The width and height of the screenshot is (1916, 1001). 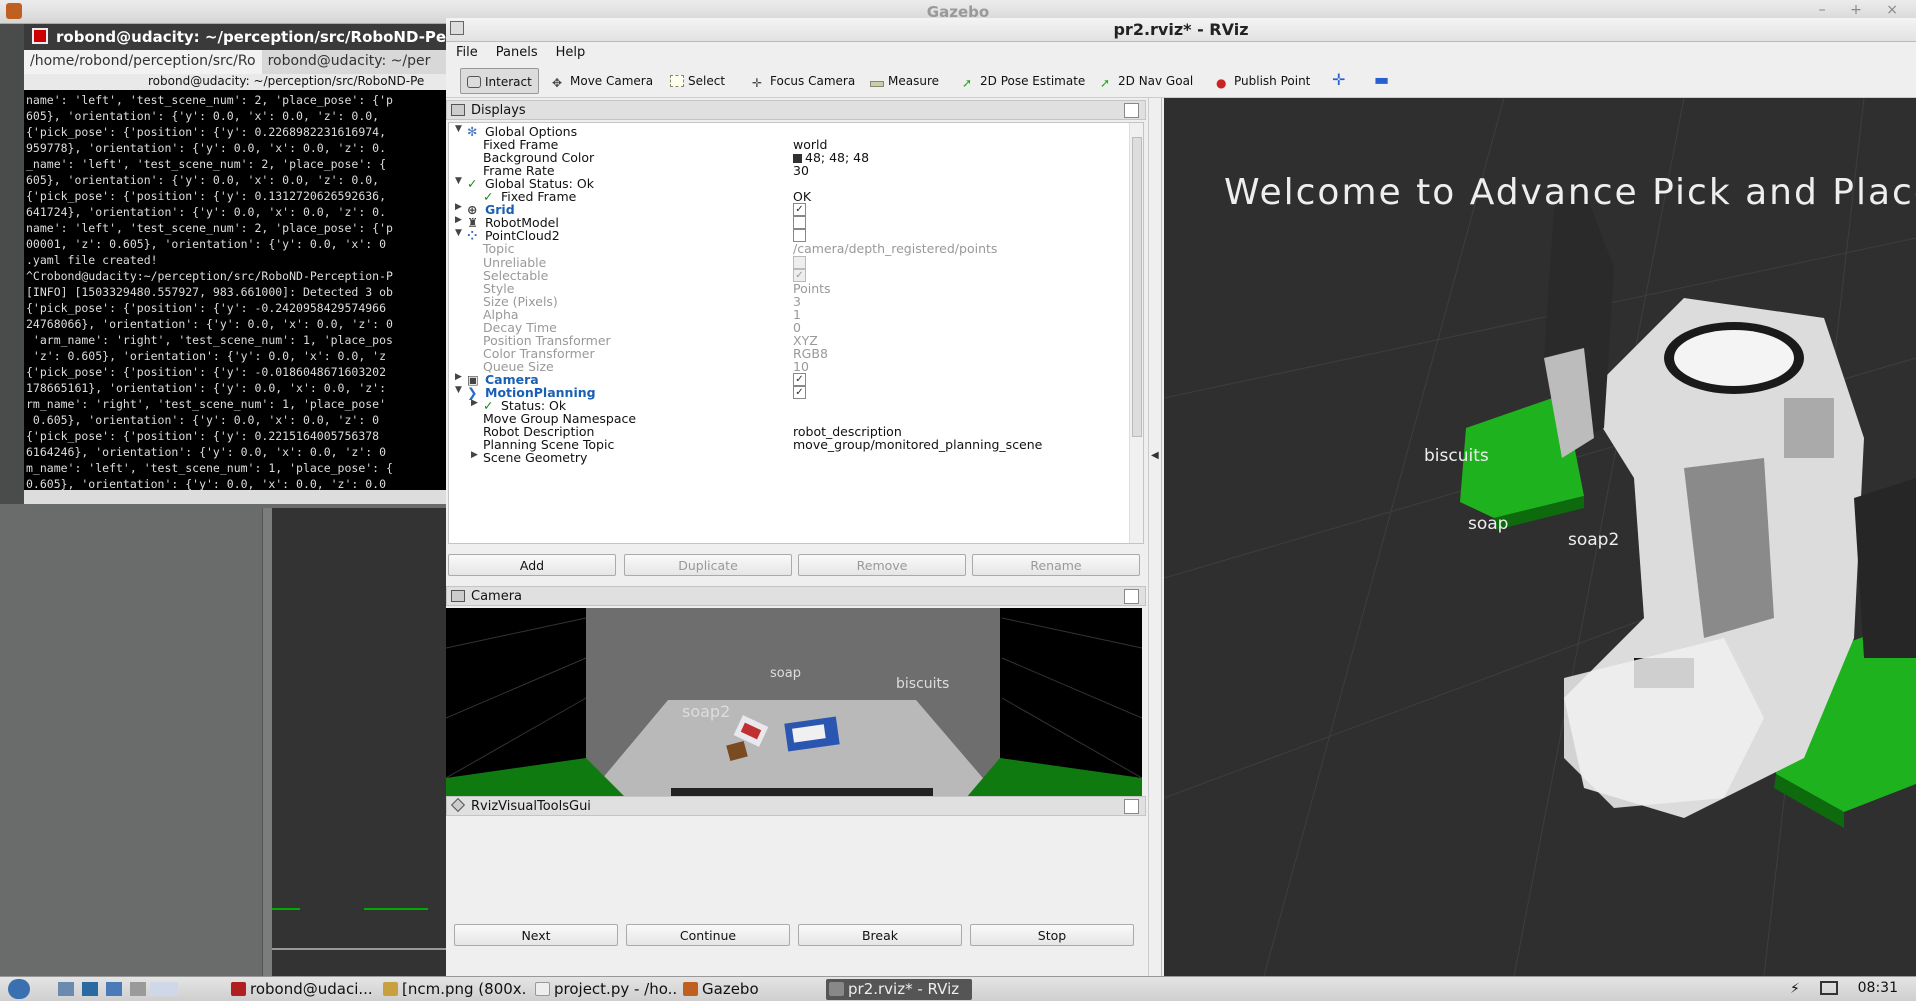 I want to click on tool-focus-camera: ✛ Focus Camera, so click(x=803, y=81).